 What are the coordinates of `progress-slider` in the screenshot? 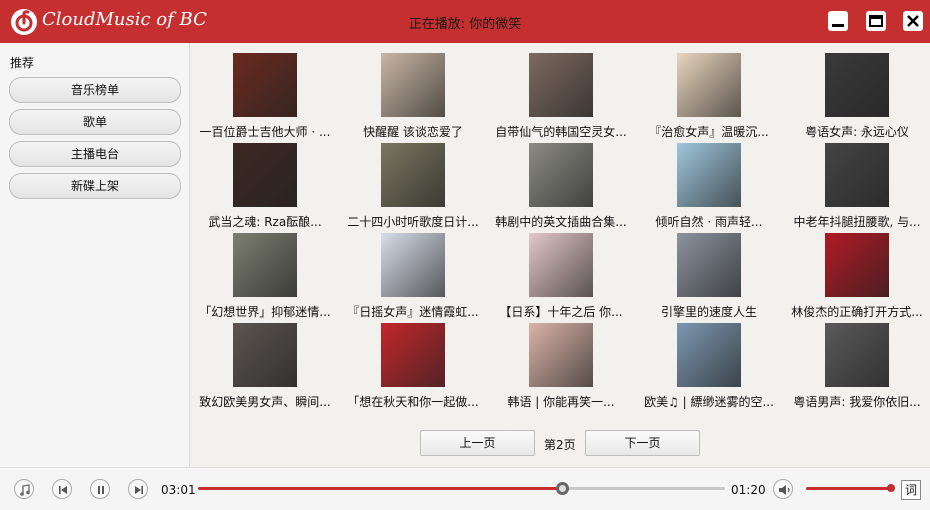 It's located at (461, 488).